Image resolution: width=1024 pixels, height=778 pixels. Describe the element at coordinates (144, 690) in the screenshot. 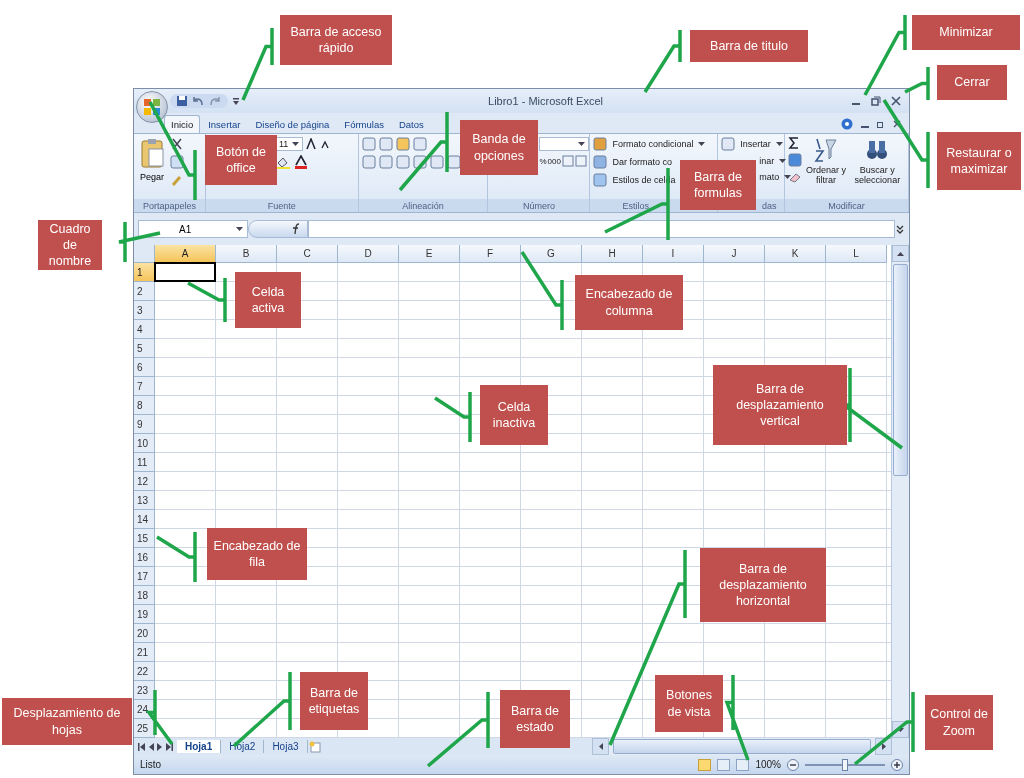

I see `row-header: 23` at that location.